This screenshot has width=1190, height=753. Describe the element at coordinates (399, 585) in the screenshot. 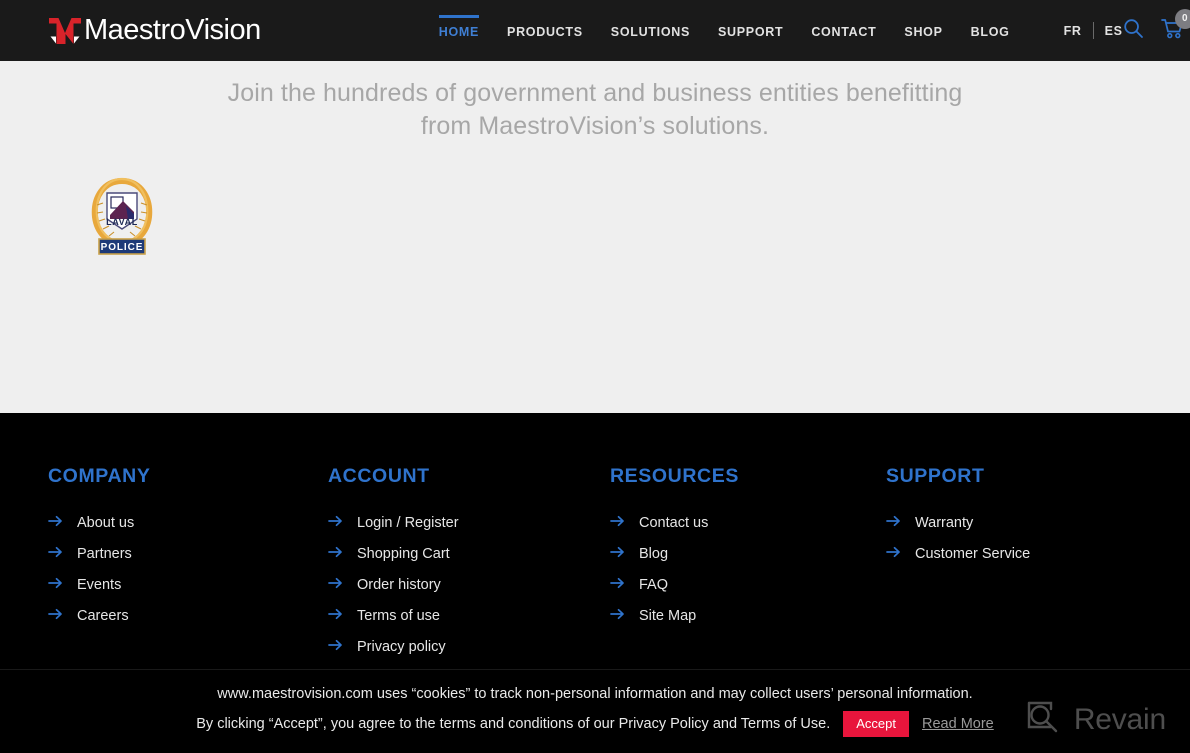

I see `footer-link-label: Order history` at that location.